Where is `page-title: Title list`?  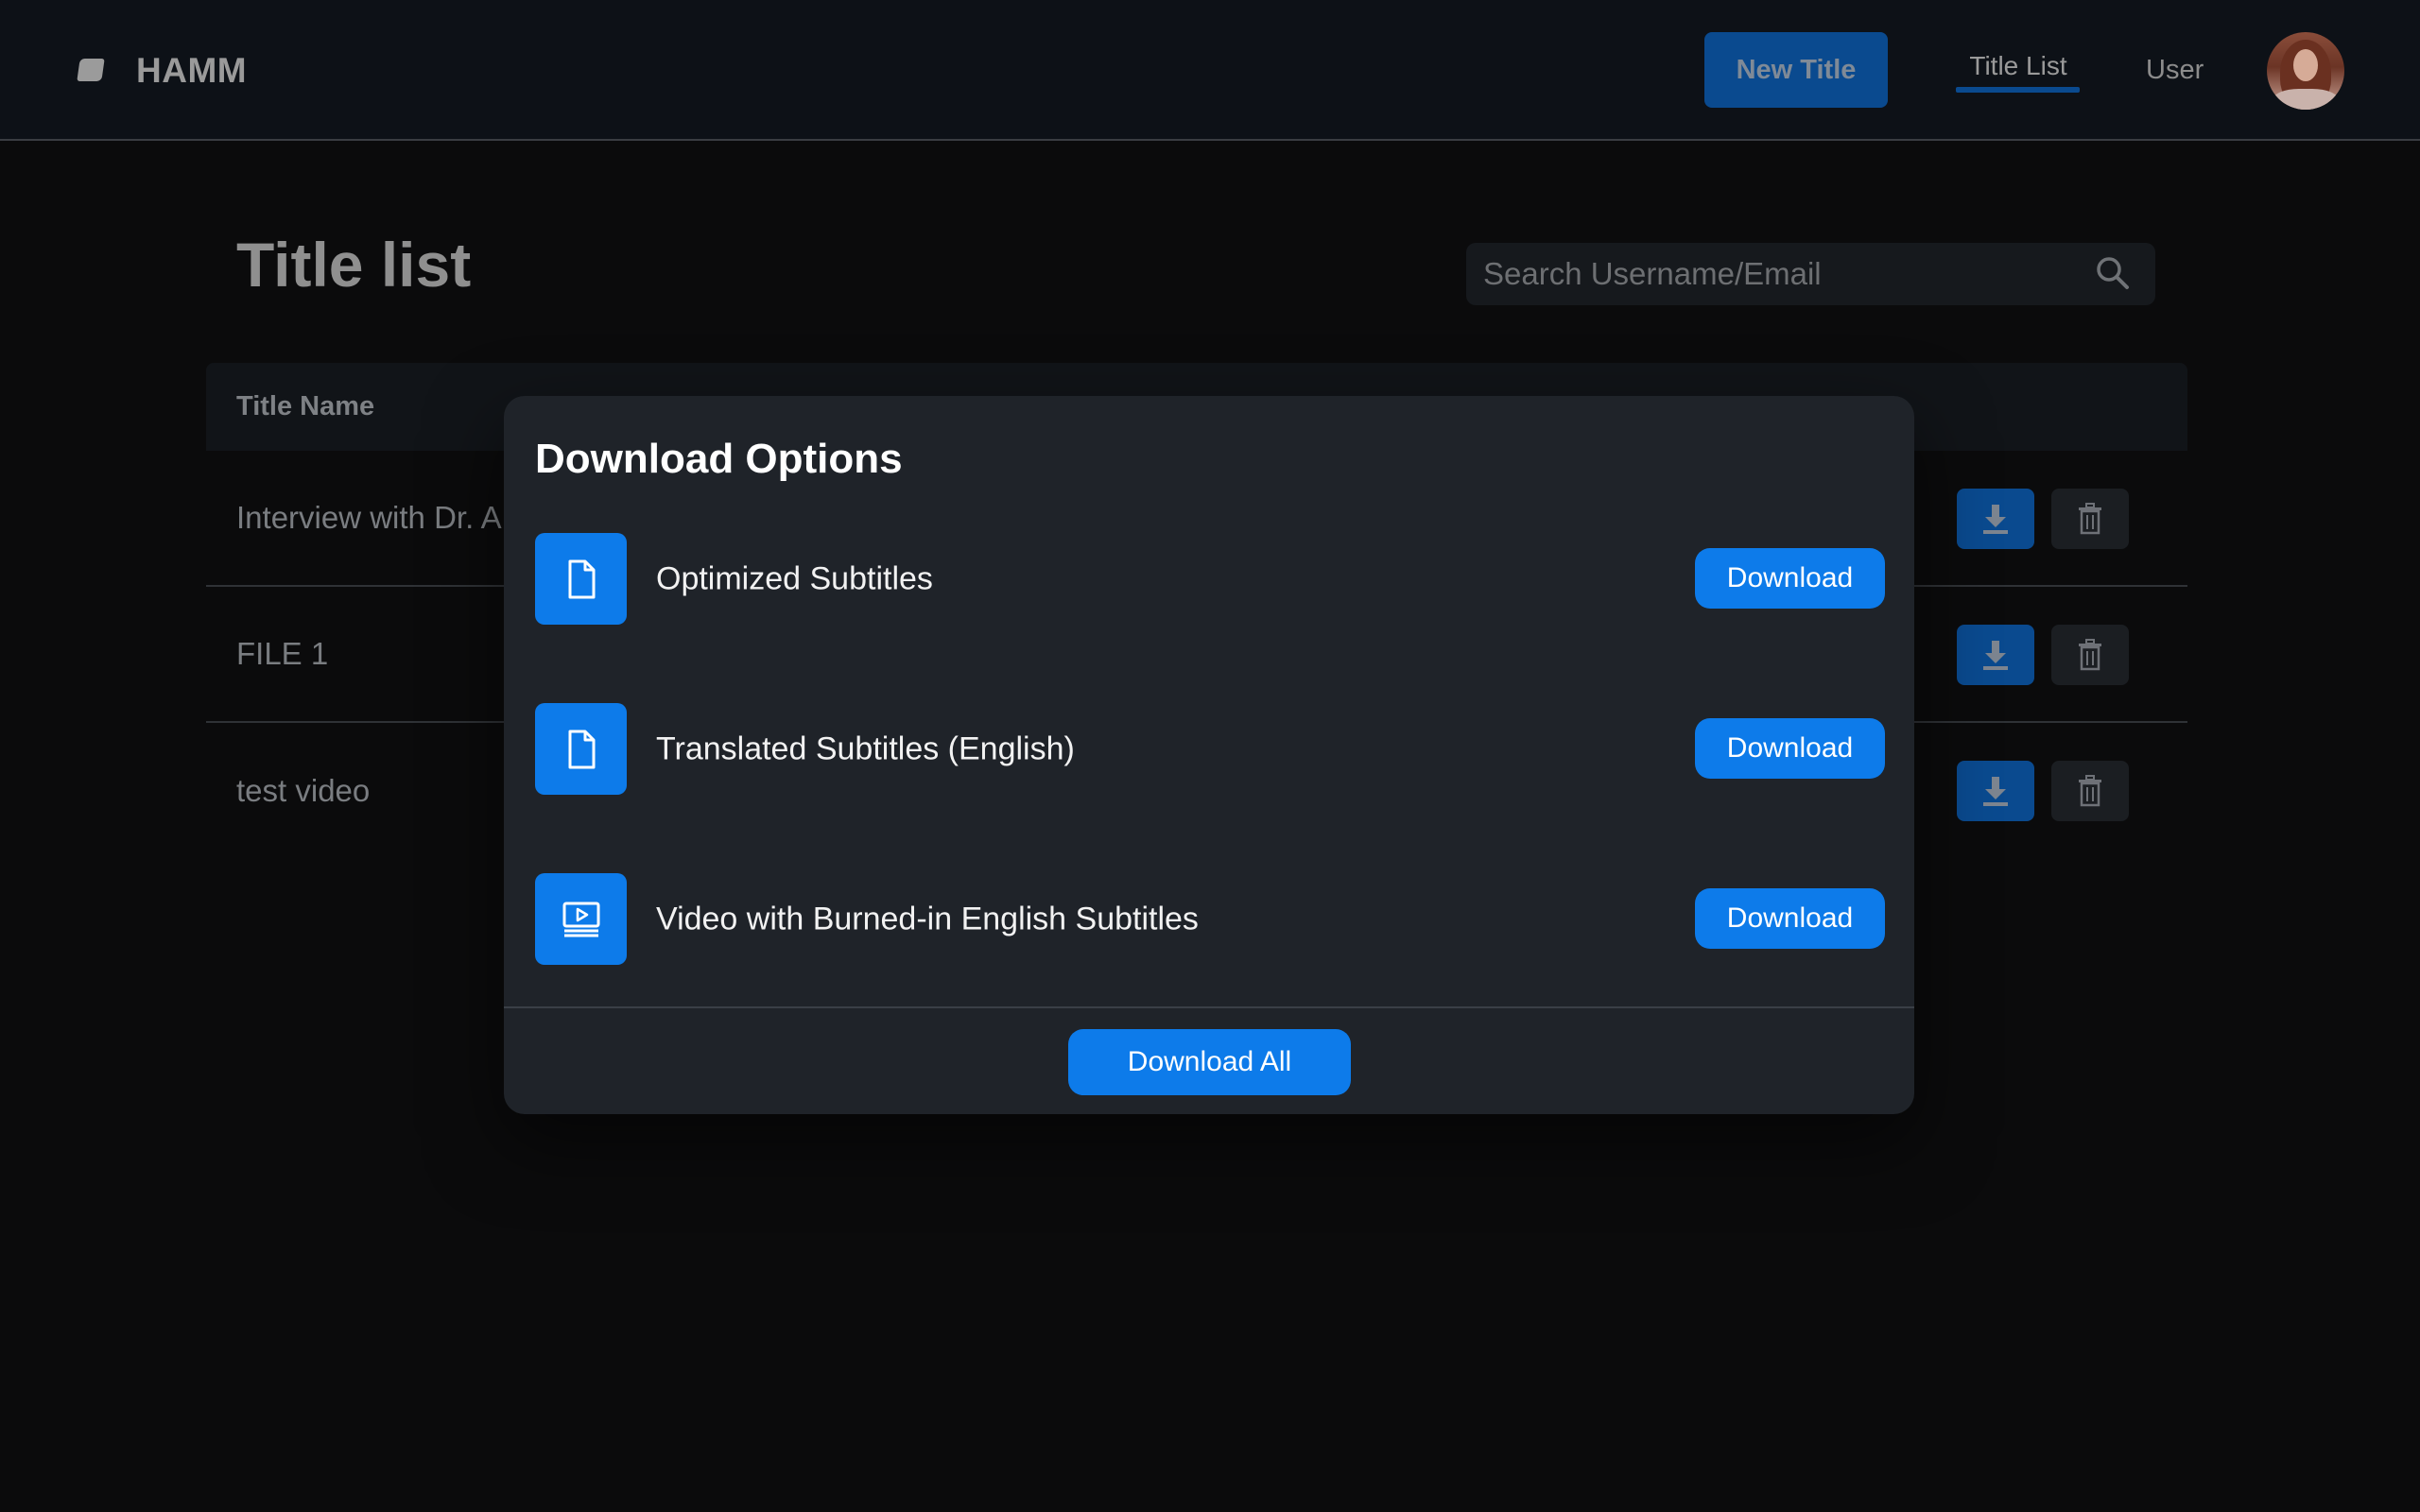
page-title: Title list is located at coordinates (354, 265).